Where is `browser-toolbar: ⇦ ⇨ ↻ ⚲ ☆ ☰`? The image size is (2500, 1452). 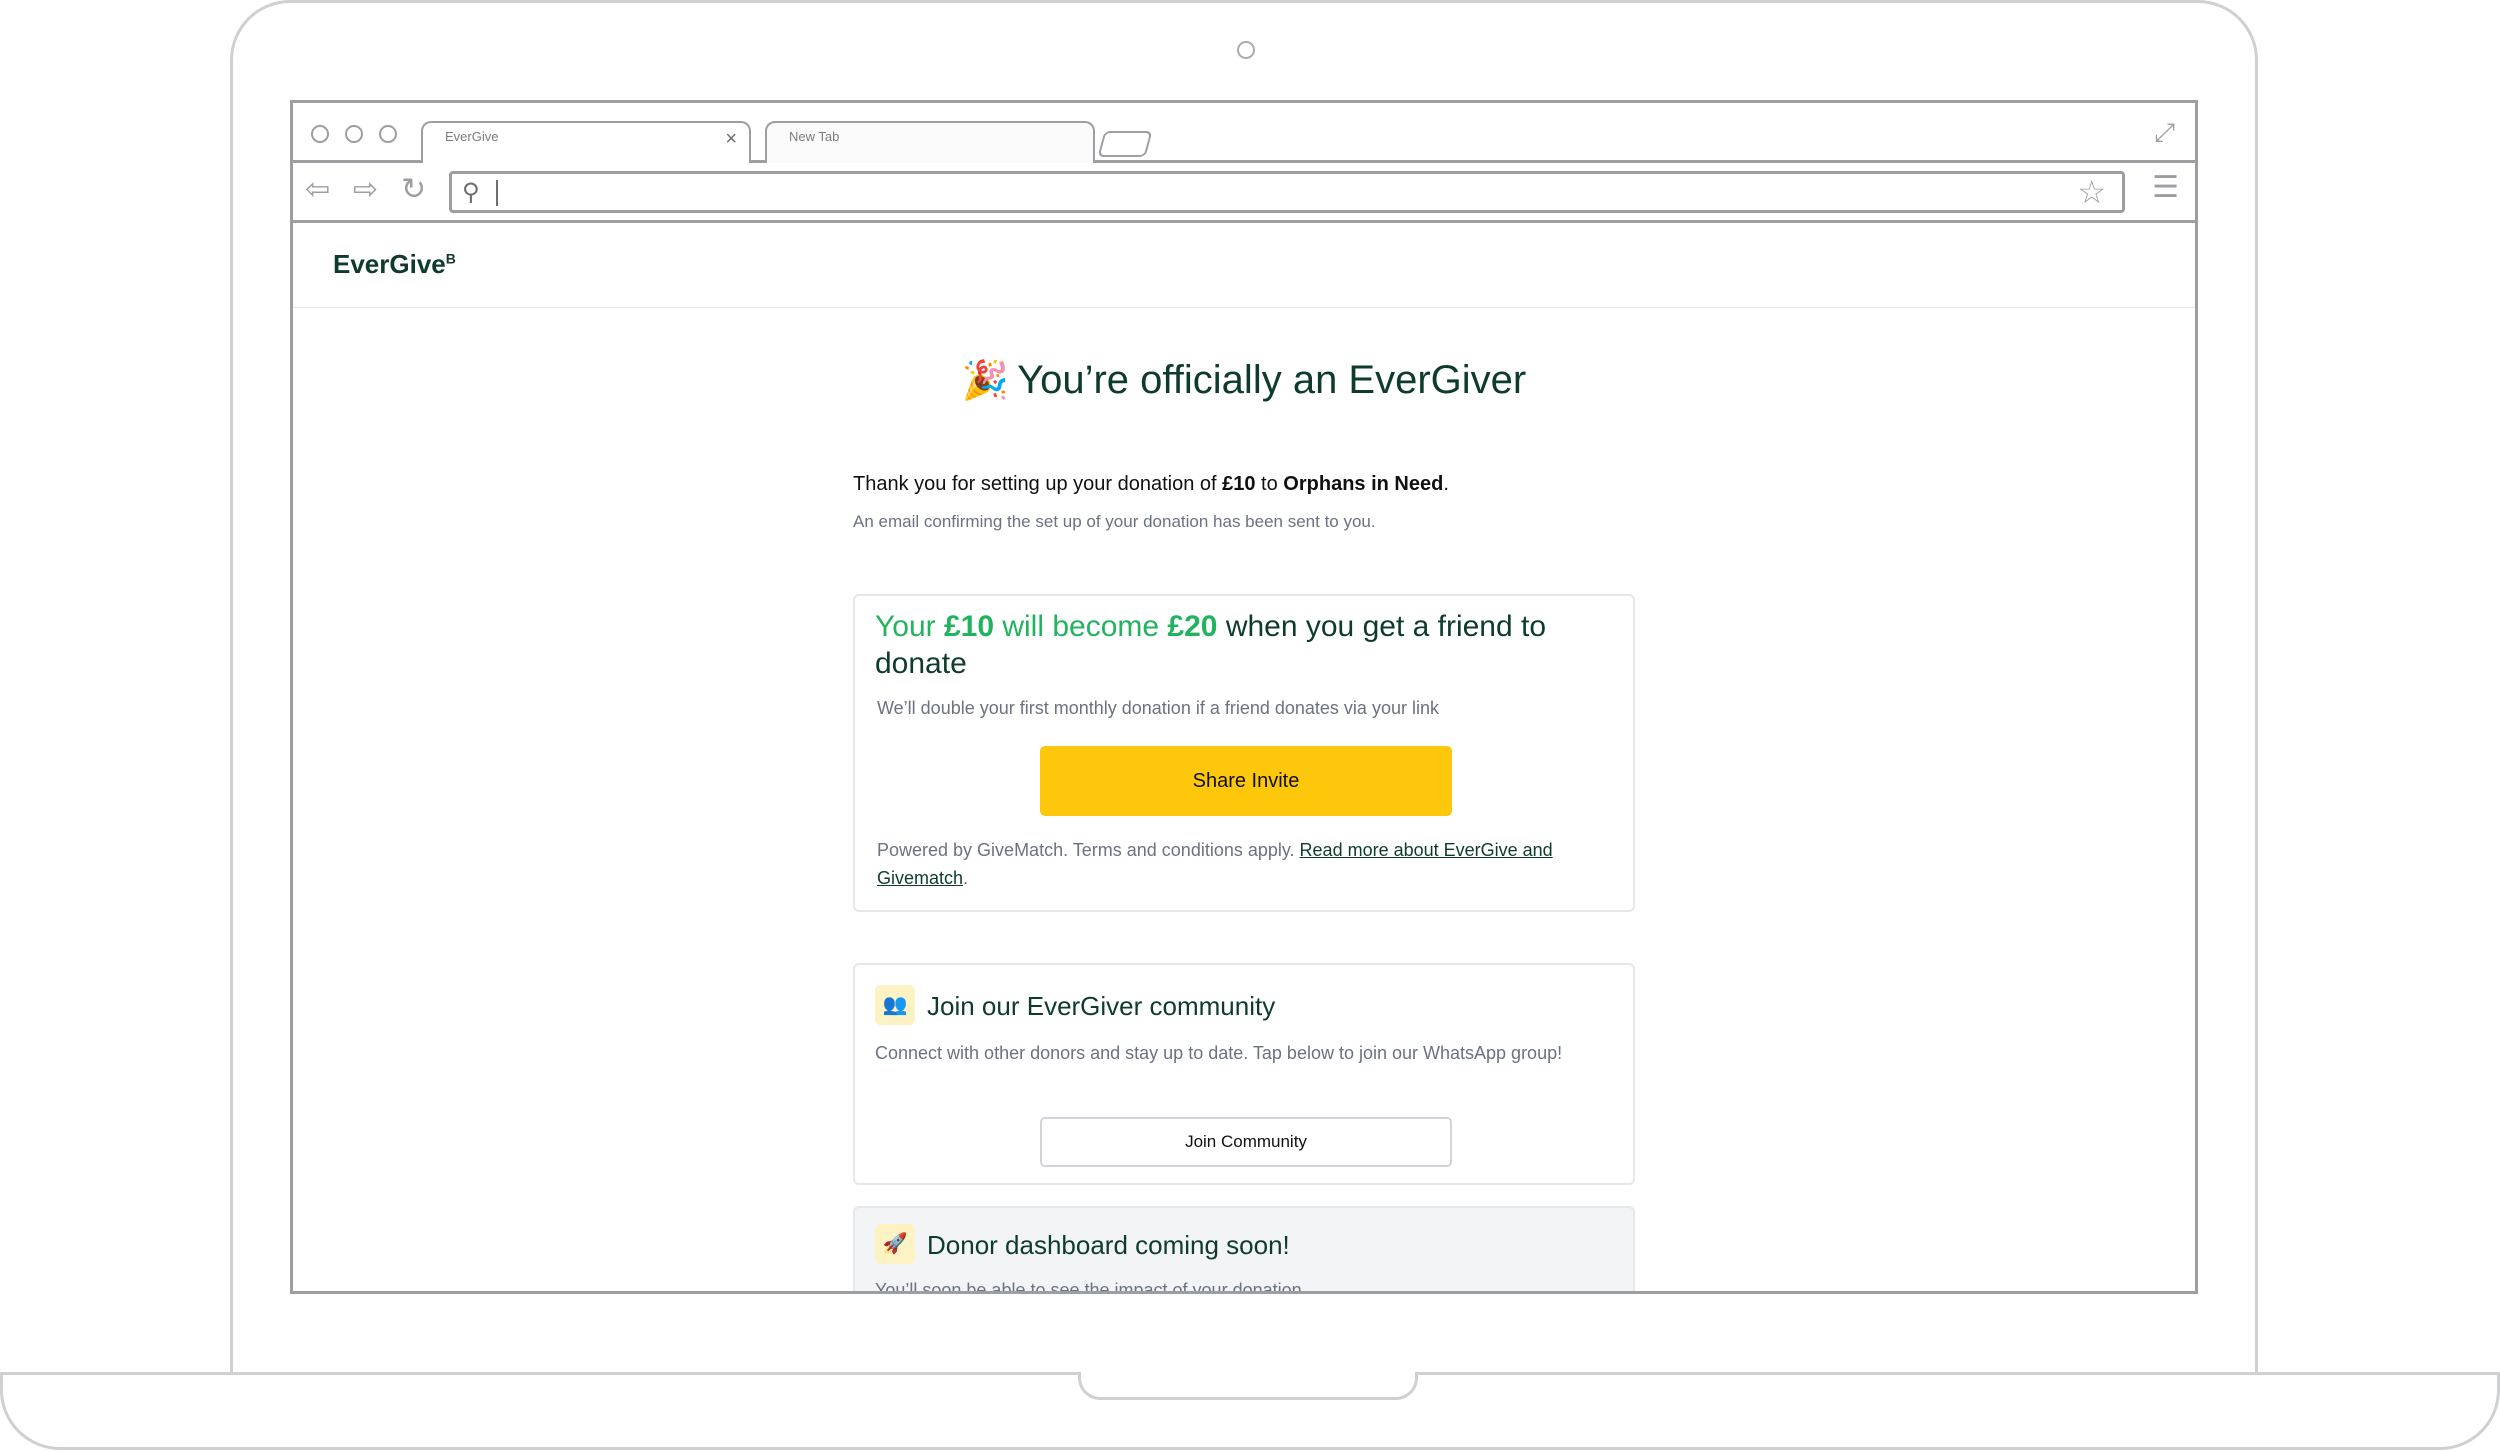
browser-toolbar: ⇦ ⇨ ↻ ⚲ ☆ ☰ is located at coordinates (1244, 193).